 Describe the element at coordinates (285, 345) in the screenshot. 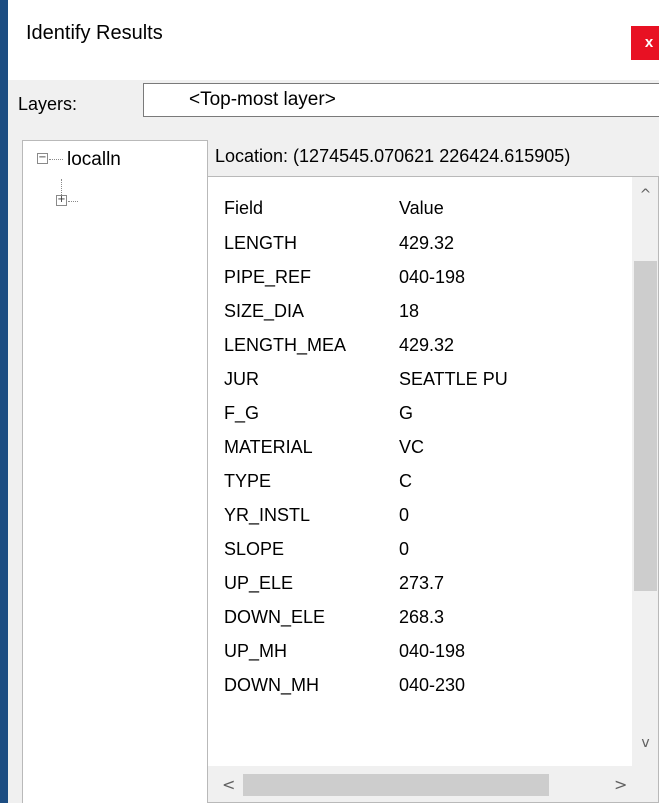

I see `field-name-cell: LENGTH_MEA` at that location.